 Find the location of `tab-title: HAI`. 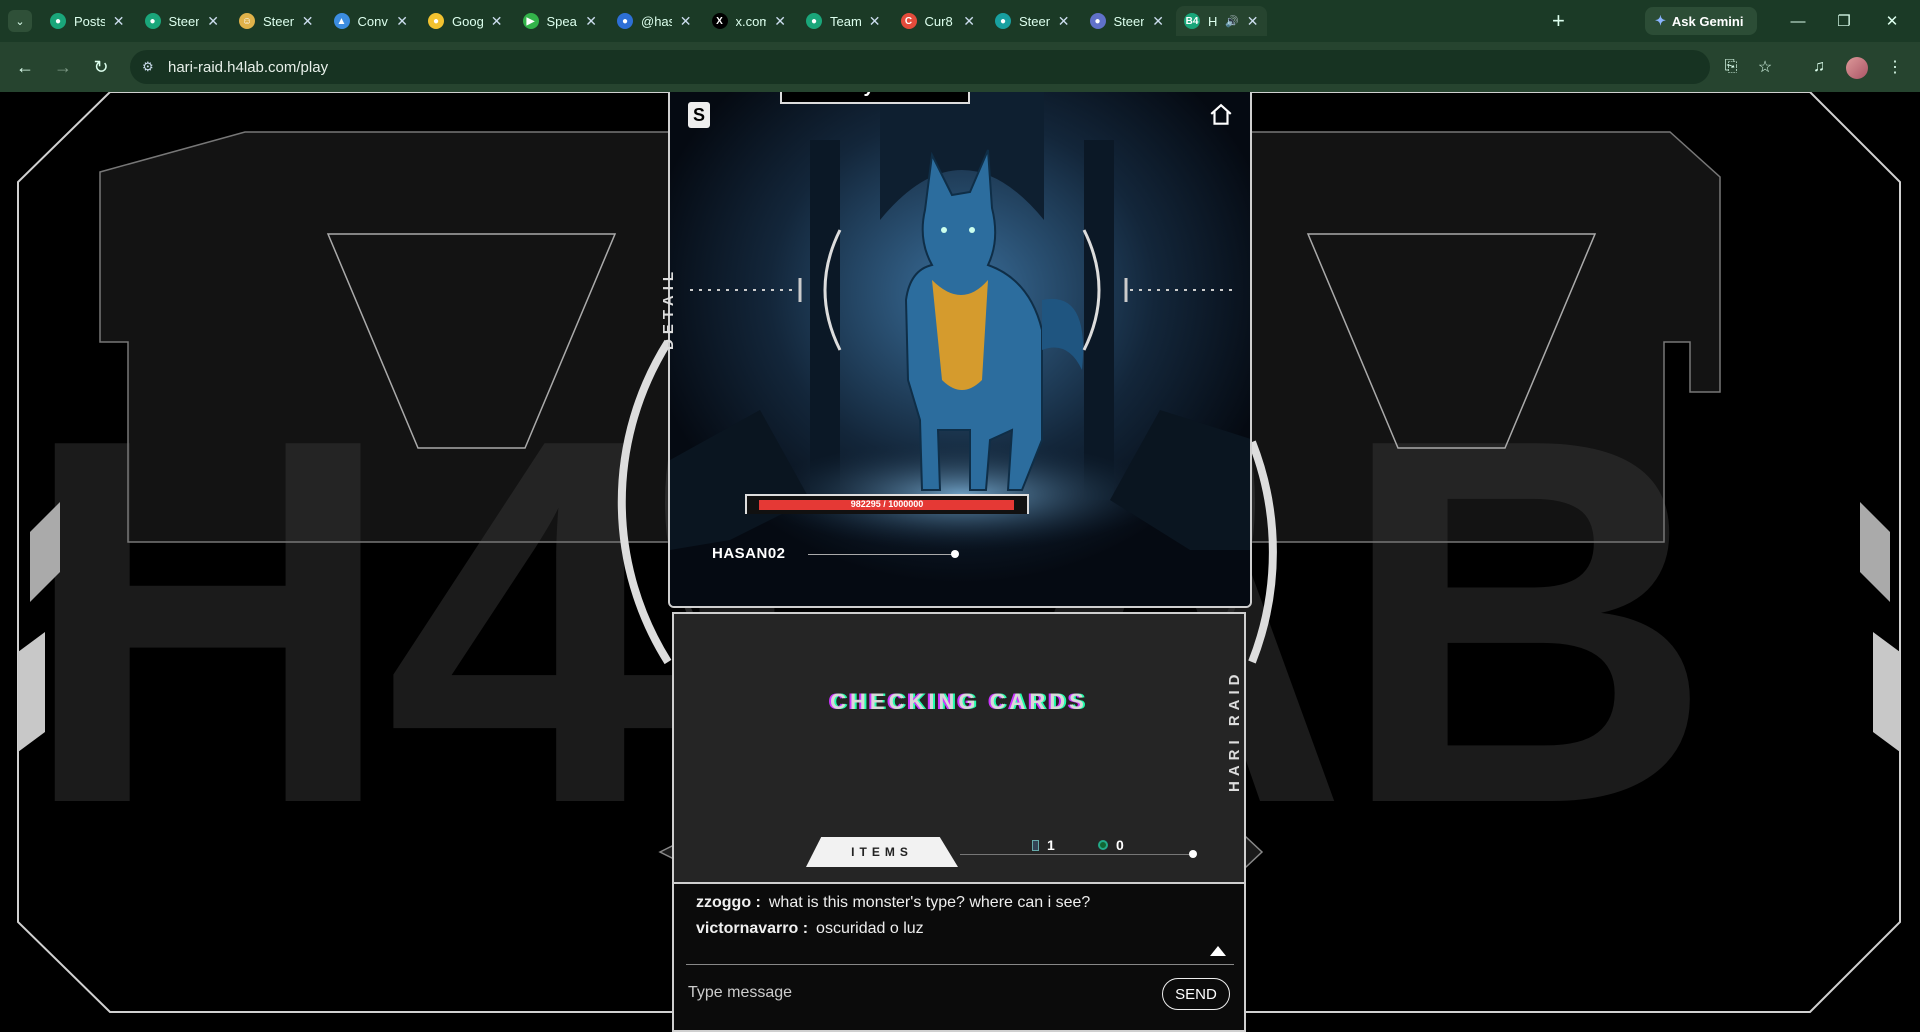

tab-title: HAI is located at coordinates (1213, 21).